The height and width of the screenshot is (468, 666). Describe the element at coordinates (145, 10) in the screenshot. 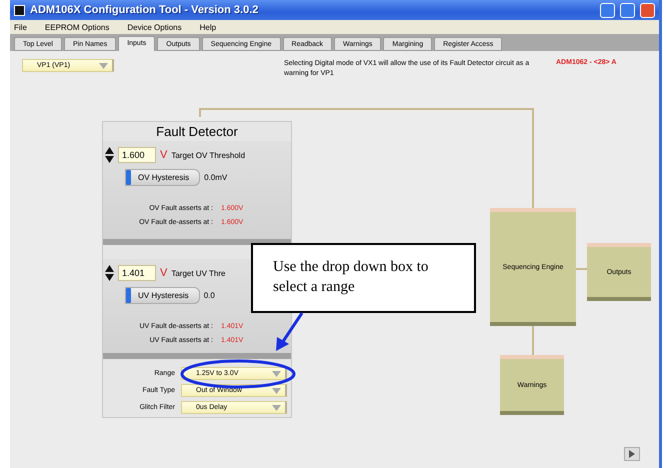

I see `window-title: ADM106X Configuration Tool - Version 3.0.2` at that location.